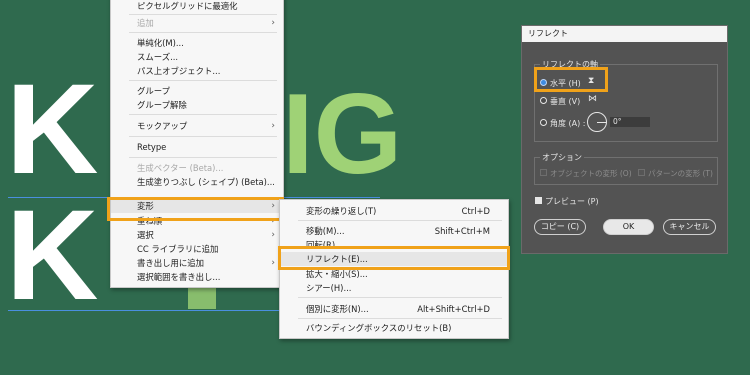 The height and width of the screenshot is (375, 750). What do you see at coordinates (197, 105) in the screenshot?
I see `menu-item-ungroup: グループ解除` at bounding box center [197, 105].